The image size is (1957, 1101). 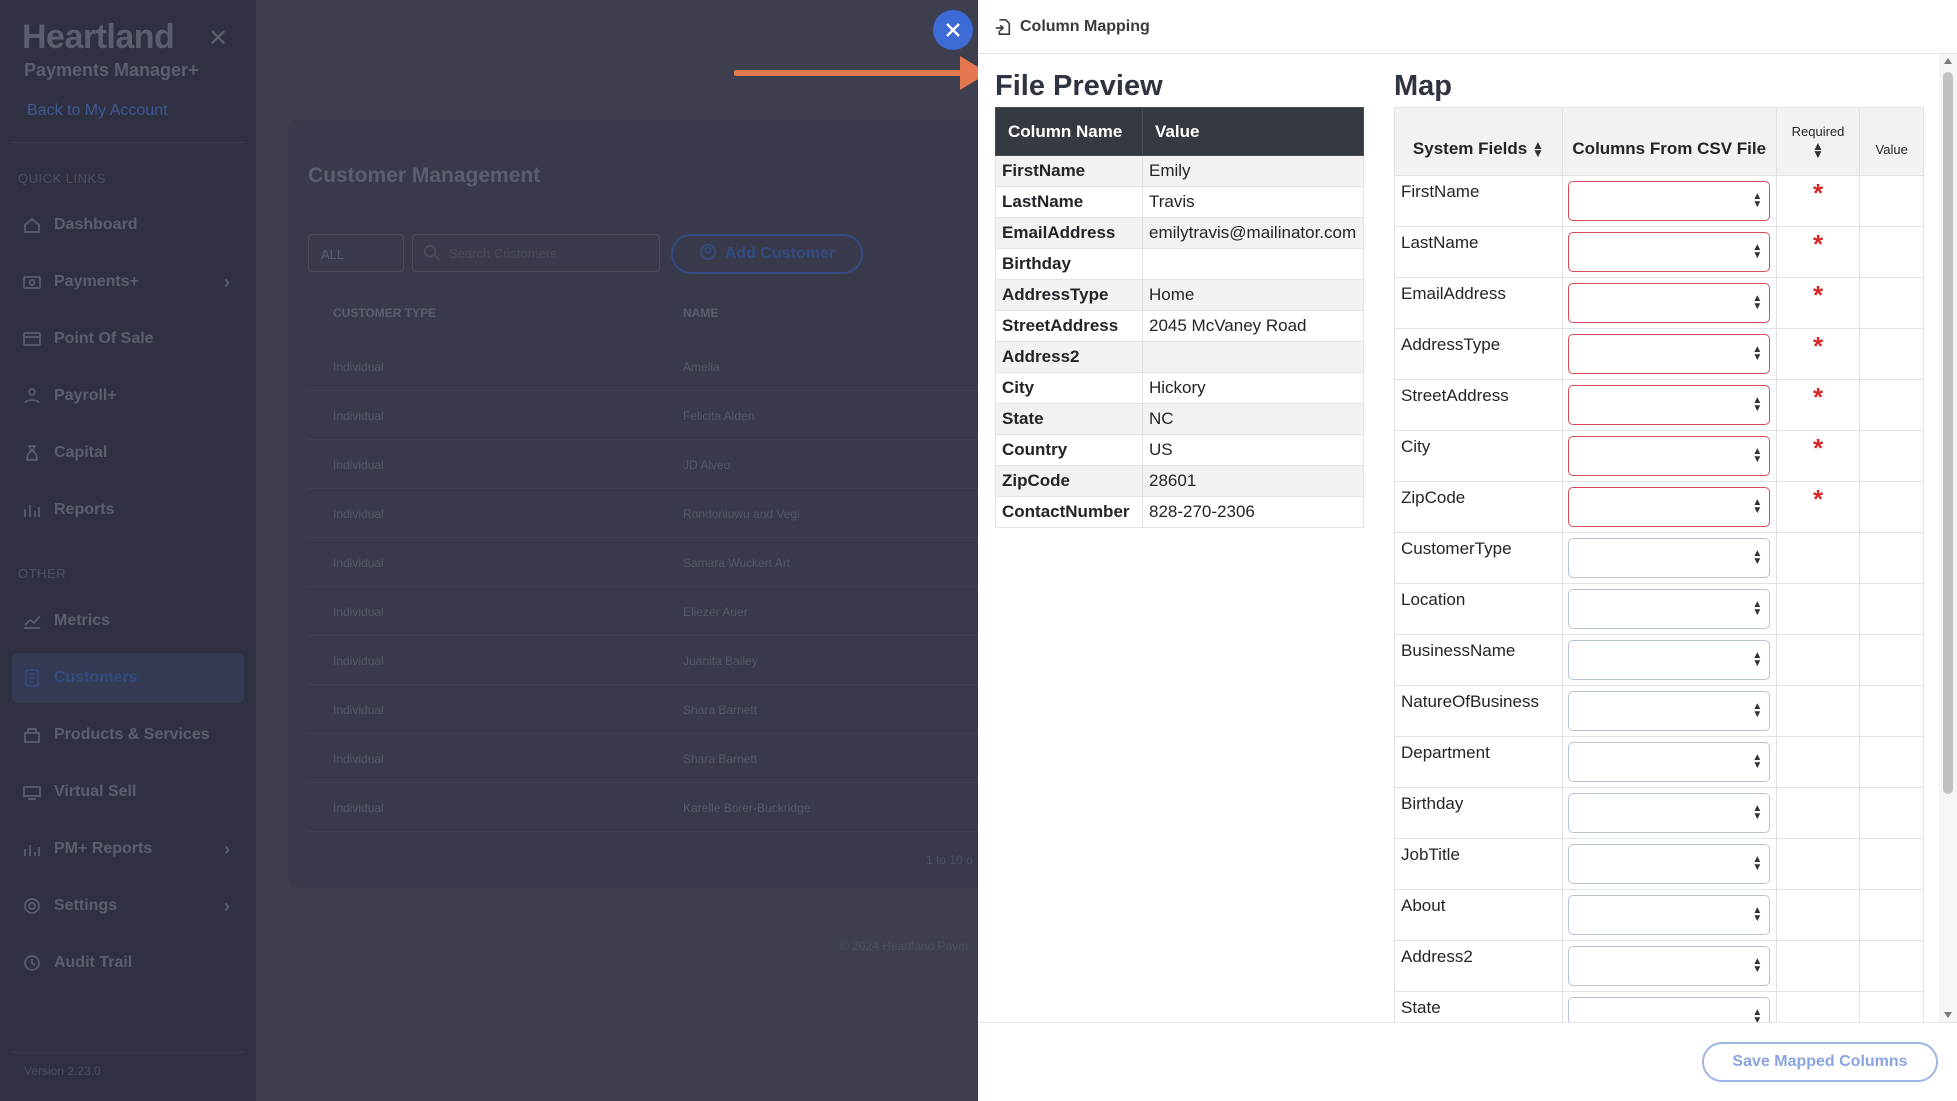 I want to click on cell-name: Shara Barnett, so click(x=720, y=759).